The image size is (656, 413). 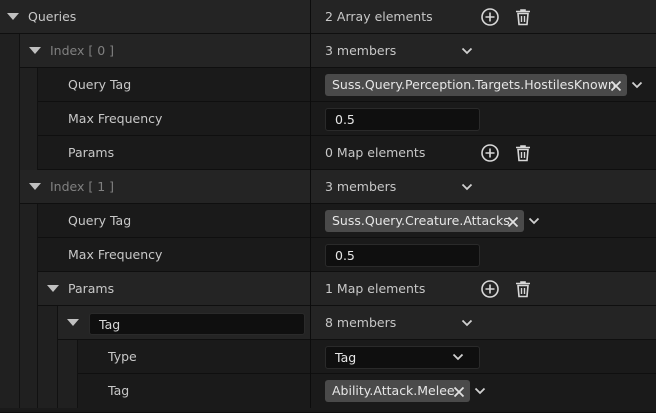 What do you see at coordinates (483, 51) in the screenshot?
I see `index-0-value-cell: 3 members` at bounding box center [483, 51].